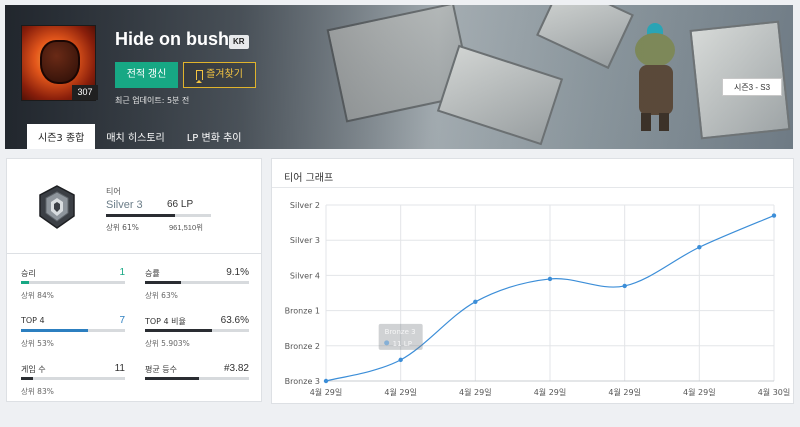 Image resolution: width=800 pixels, height=427 pixels. I want to click on stat-value: 11, so click(119, 368).